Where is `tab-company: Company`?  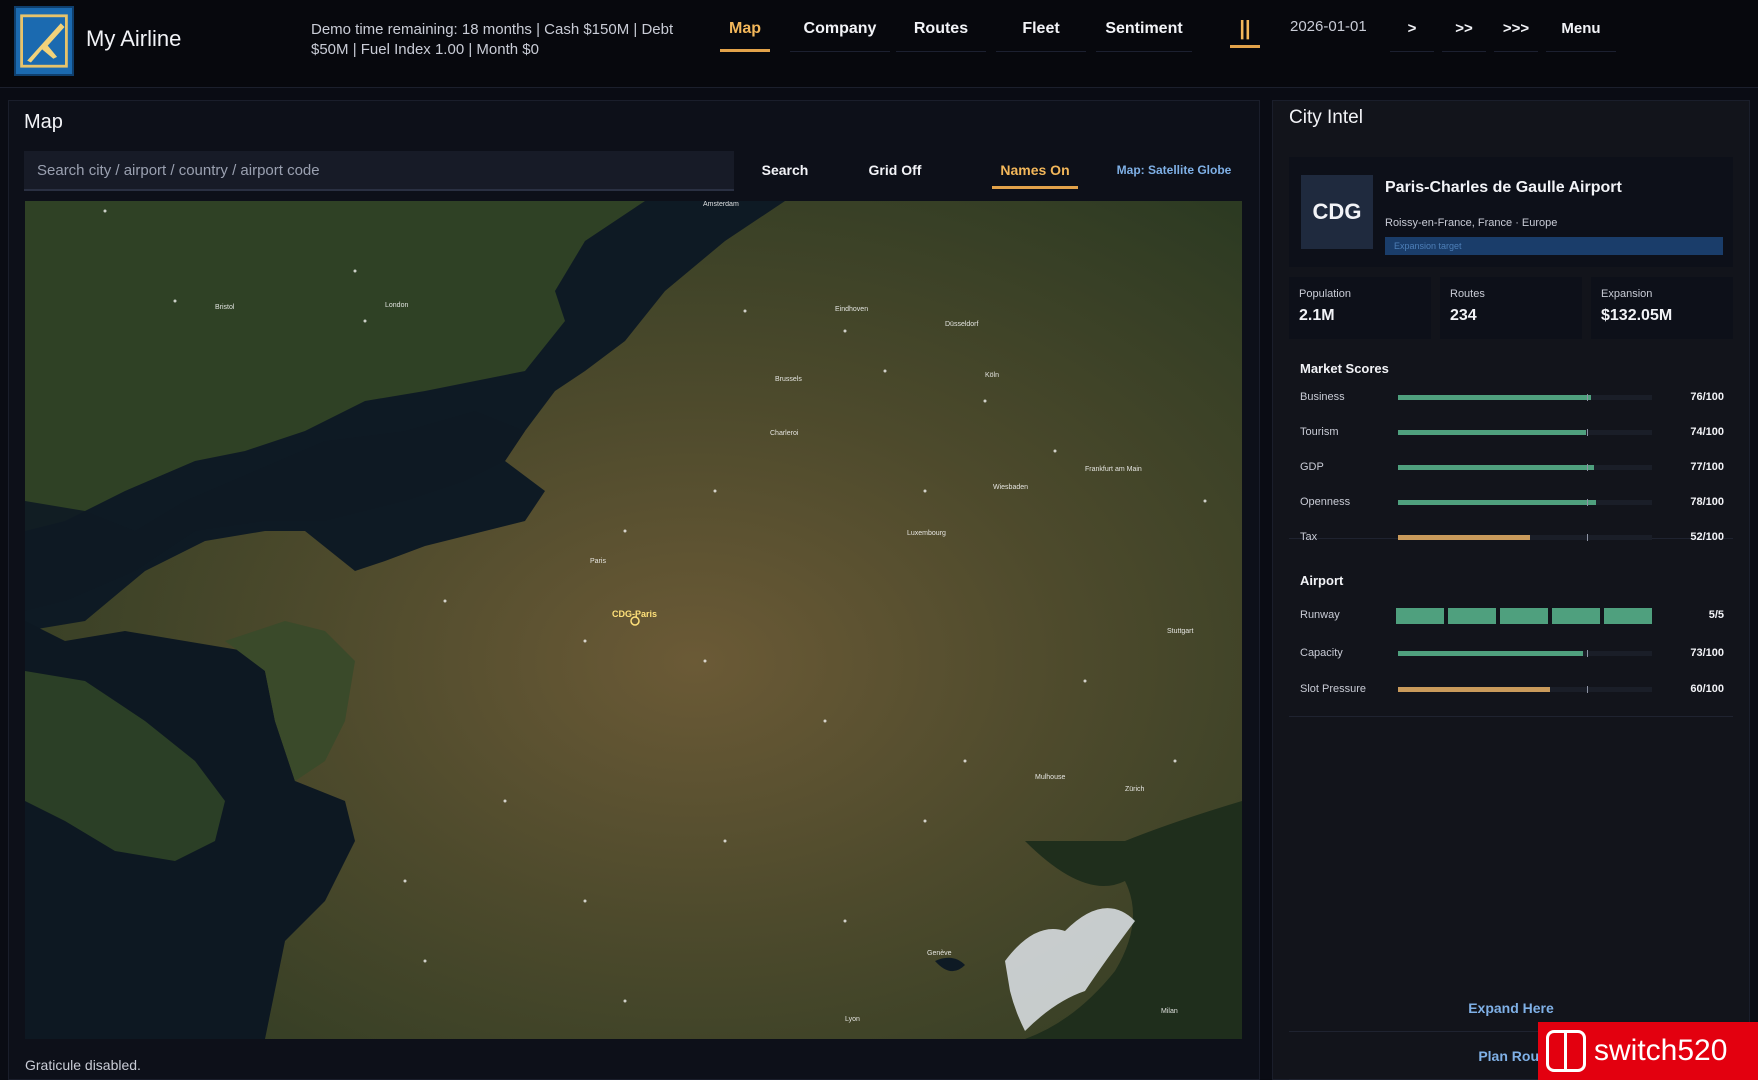
tab-company: Company is located at coordinates (840, 34).